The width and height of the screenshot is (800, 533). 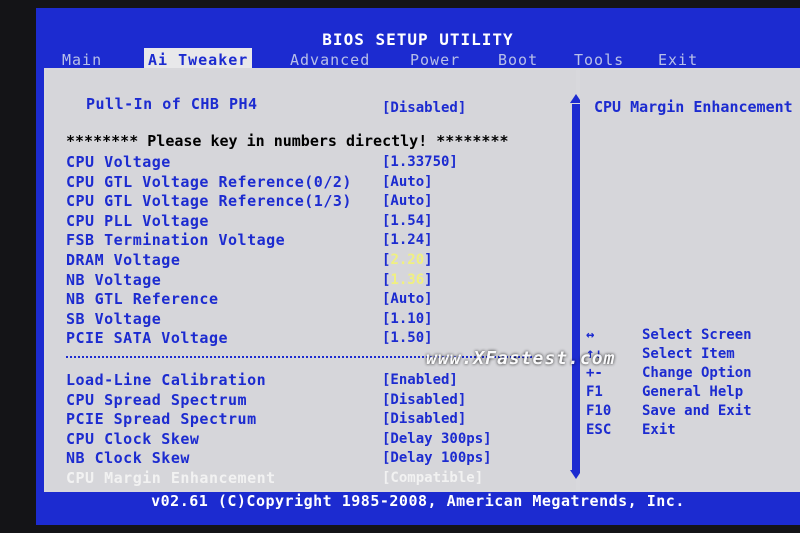 I want to click on setting-value: [1.54], so click(x=407, y=221).